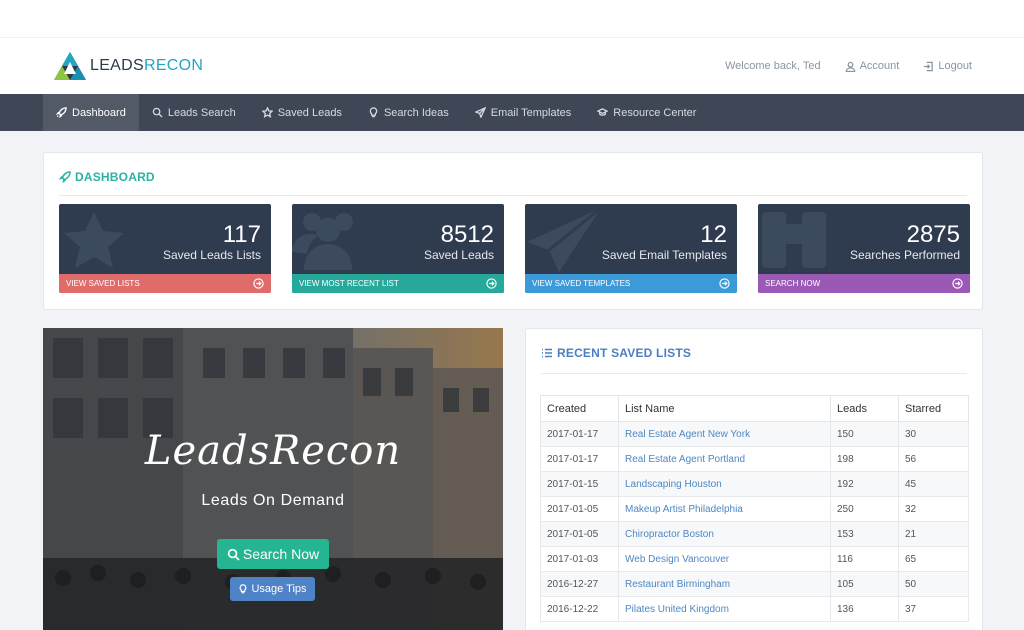 The image size is (1024, 630). What do you see at coordinates (724, 509) in the screenshot?
I see `list-name-link: Makeup Artist Philadelphia` at bounding box center [724, 509].